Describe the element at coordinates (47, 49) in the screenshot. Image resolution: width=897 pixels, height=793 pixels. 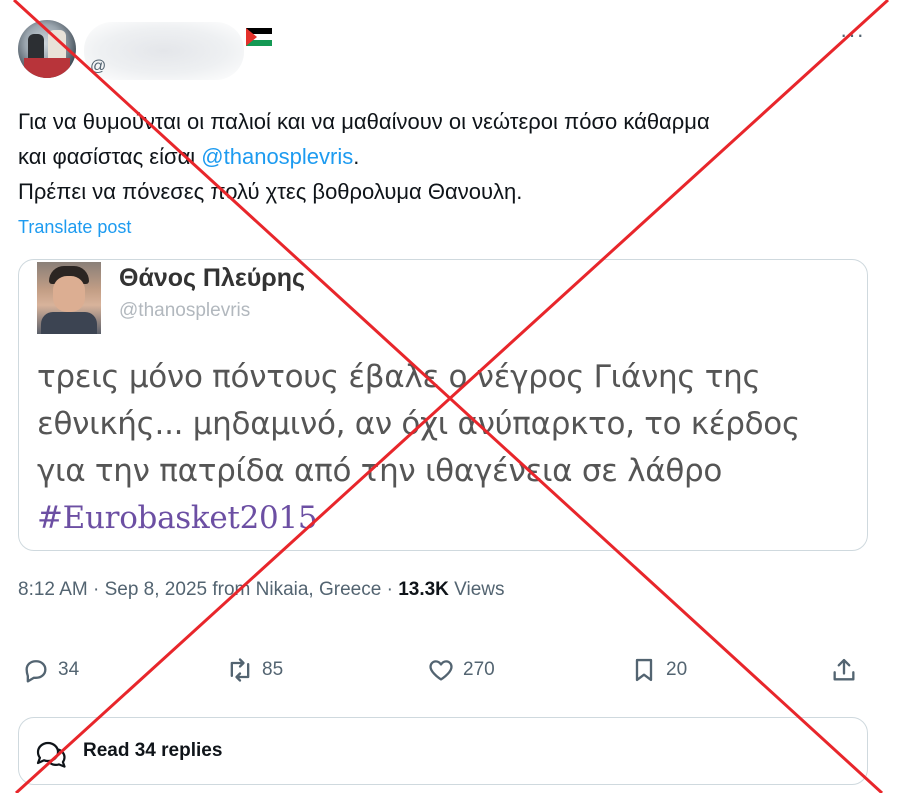
I see `author-avatar` at that location.